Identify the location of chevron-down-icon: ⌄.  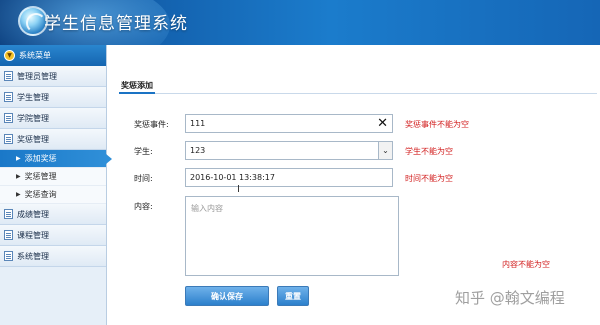
(385, 150).